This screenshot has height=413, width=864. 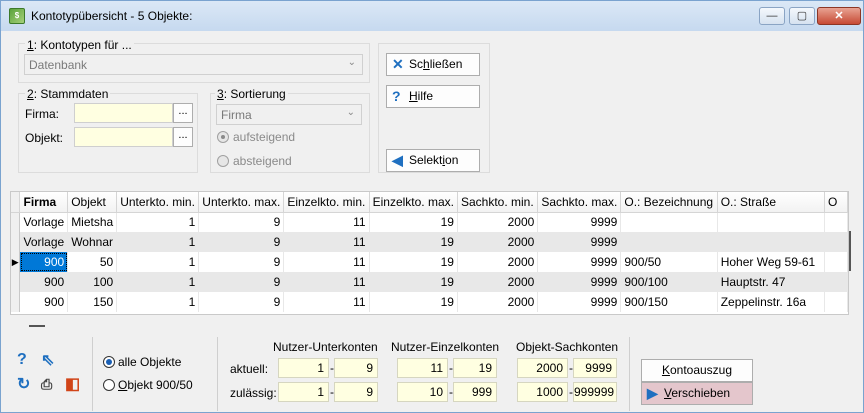 What do you see at coordinates (433, 64) in the screenshot?
I see `schliessen-button: ✕ Schließen` at bounding box center [433, 64].